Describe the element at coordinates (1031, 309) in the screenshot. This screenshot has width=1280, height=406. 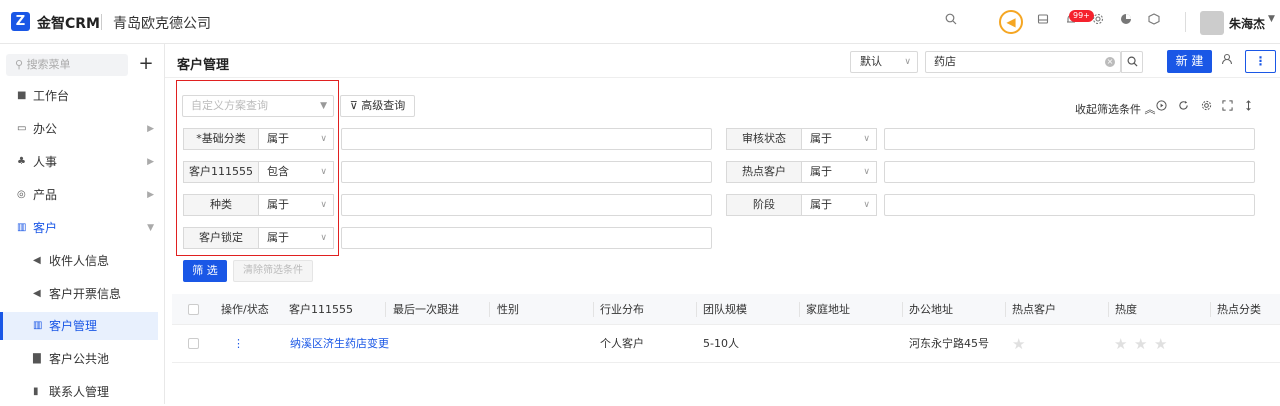
I see `column-header: 热点客户` at that location.